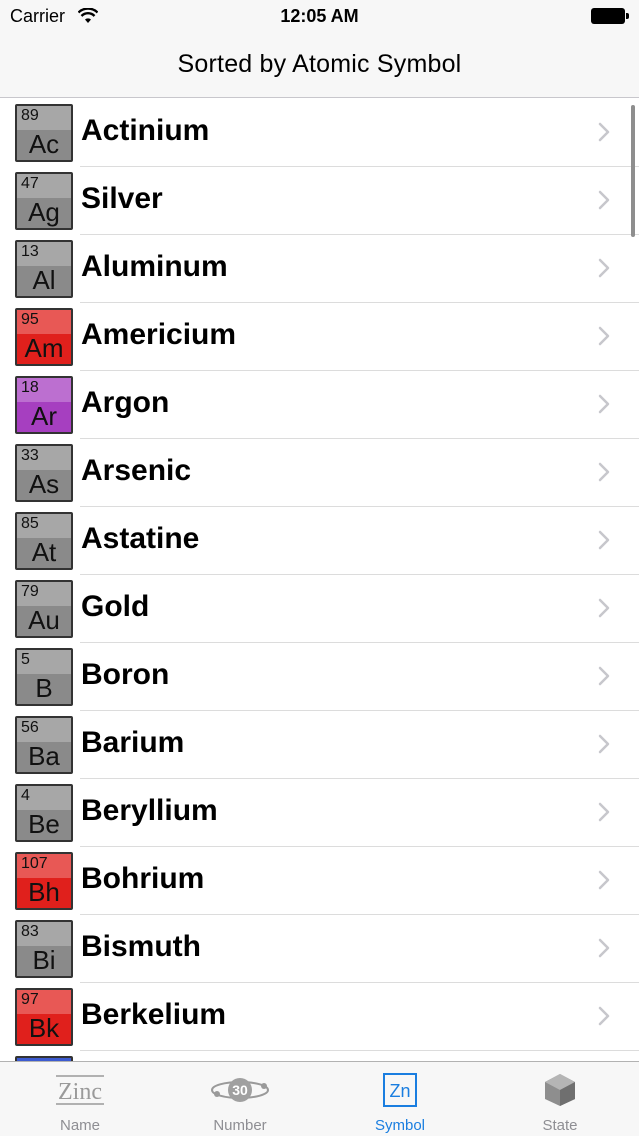 The width and height of the screenshot is (639, 1136). Describe the element at coordinates (44, 348) in the screenshot. I see `atomic-symbol: Am` at that location.